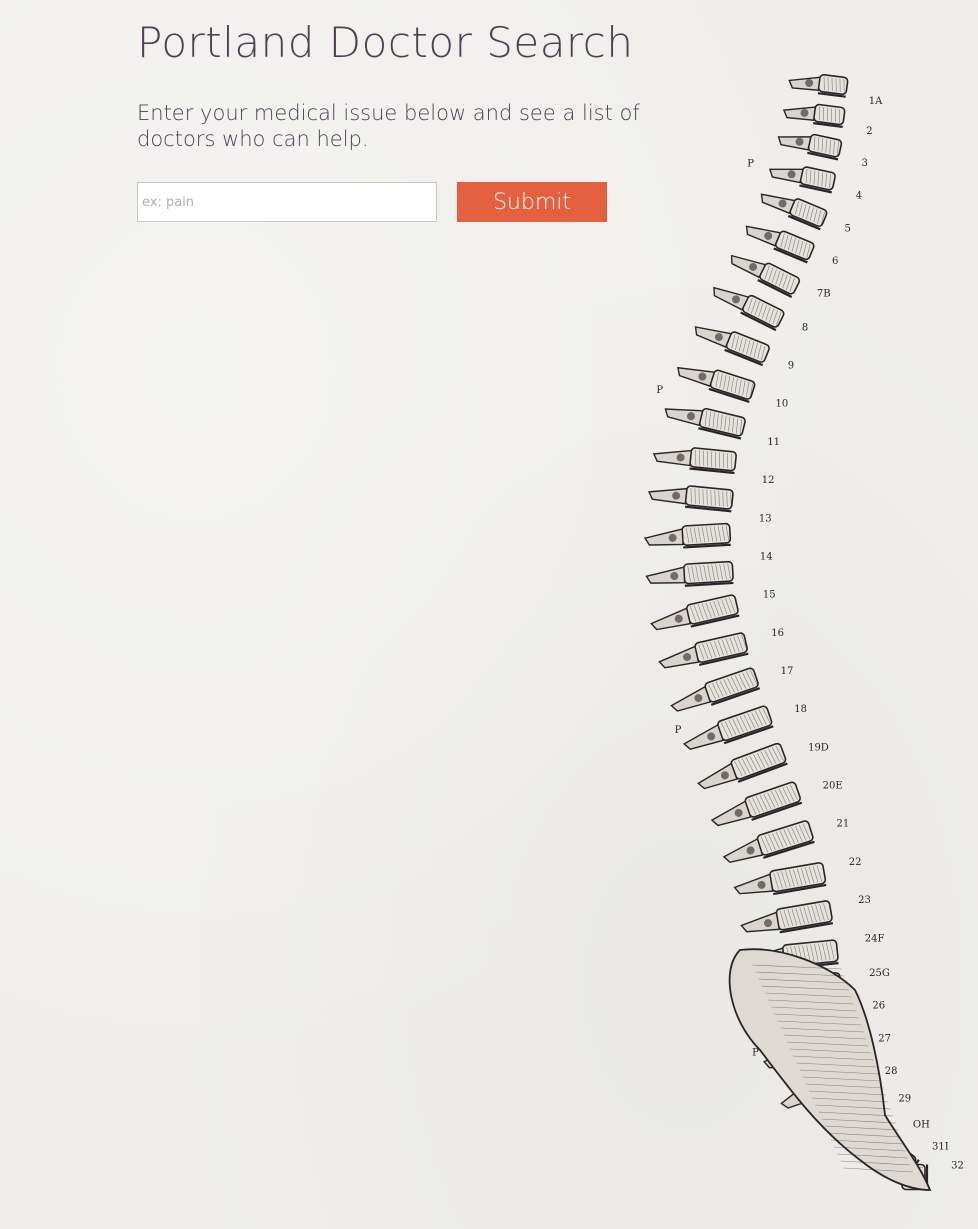 This screenshot has width=978, height=1229. What do you see at coordinates (777, 633) in the screenshot?
I see `spine-label: 16` at bounding box center [777, 633].